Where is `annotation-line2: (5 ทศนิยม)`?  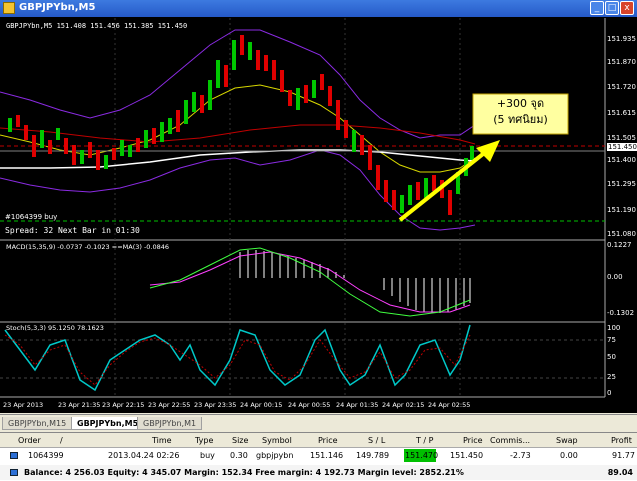 annotation-line2: (5 ทศนิยม) is located at coordinates (520, 119).